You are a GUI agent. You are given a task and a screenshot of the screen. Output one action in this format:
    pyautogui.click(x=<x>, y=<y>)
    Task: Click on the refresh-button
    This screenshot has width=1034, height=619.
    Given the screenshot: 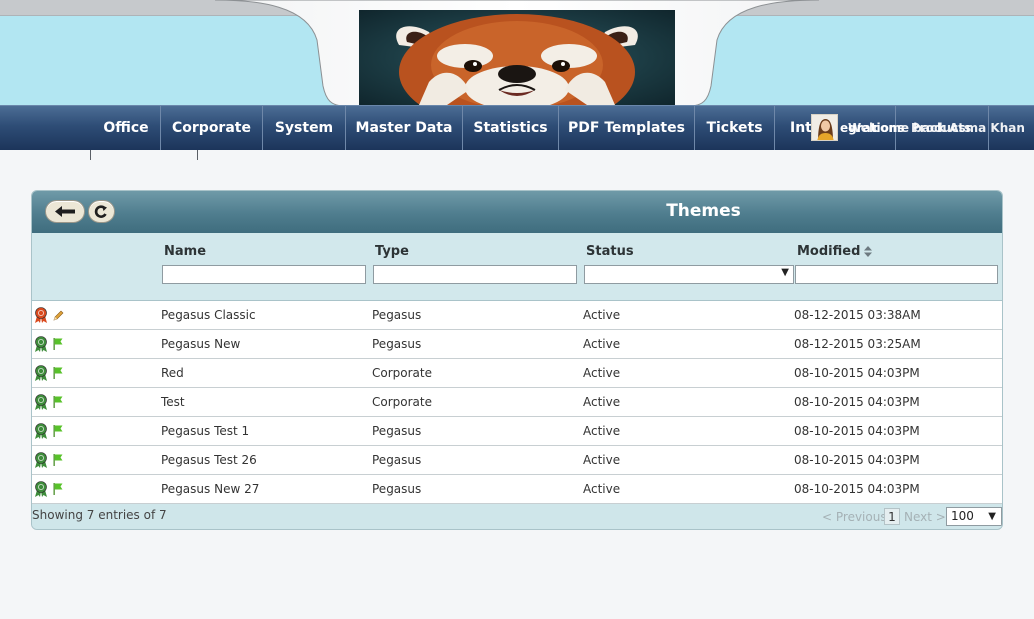 What is the action you would take?
    pyautogui.click(x=101, y=211)
    